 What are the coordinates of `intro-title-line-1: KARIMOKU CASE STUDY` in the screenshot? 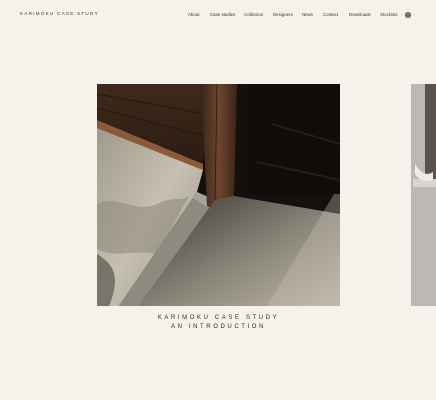 It's located at (218, 318).